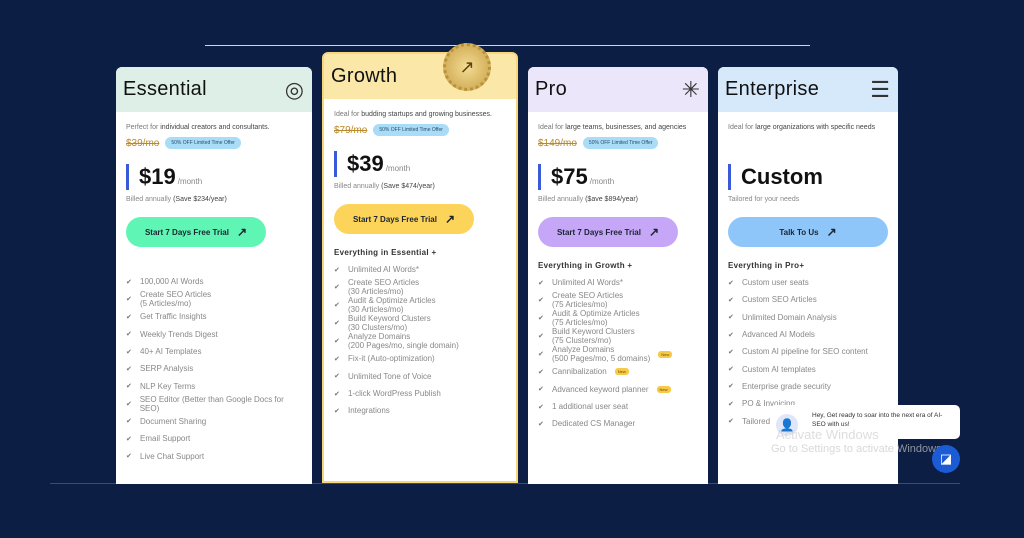 The height and width of the screenshot is (538, 1024). Describe the element at coordinates (420, 376) in the screenshot. I see `feature-item: ✔ Unlimited Tone of Voice` at that location.